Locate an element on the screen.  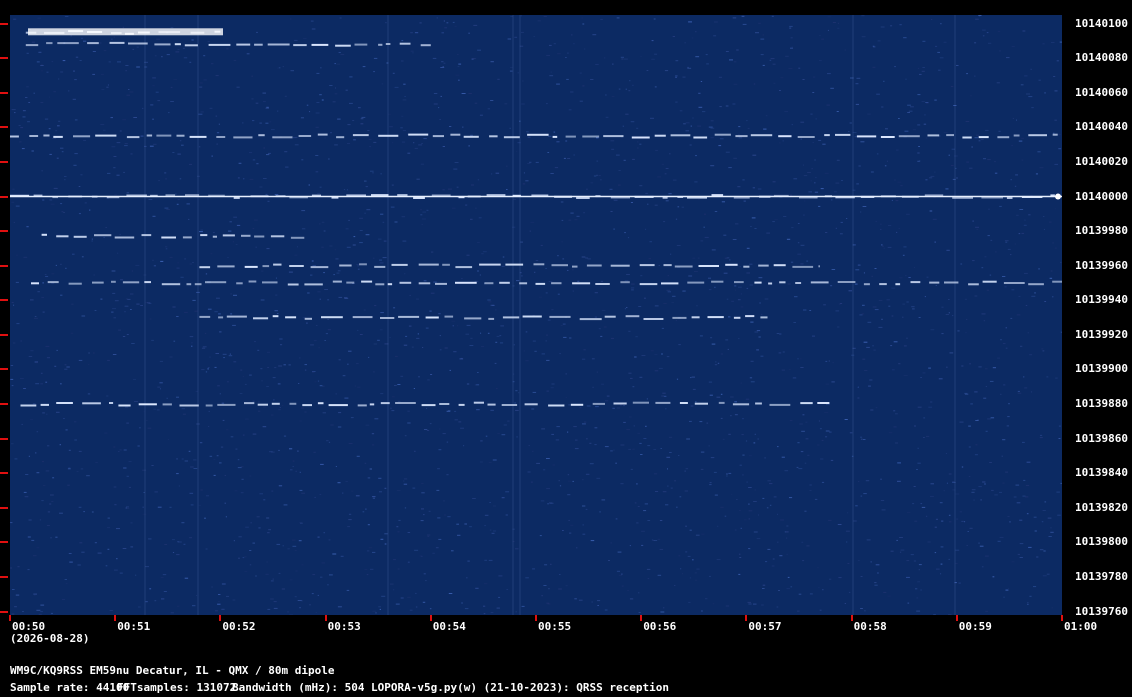
frequency-tick-label: 10139780 is located at coordinates (1101, 576).